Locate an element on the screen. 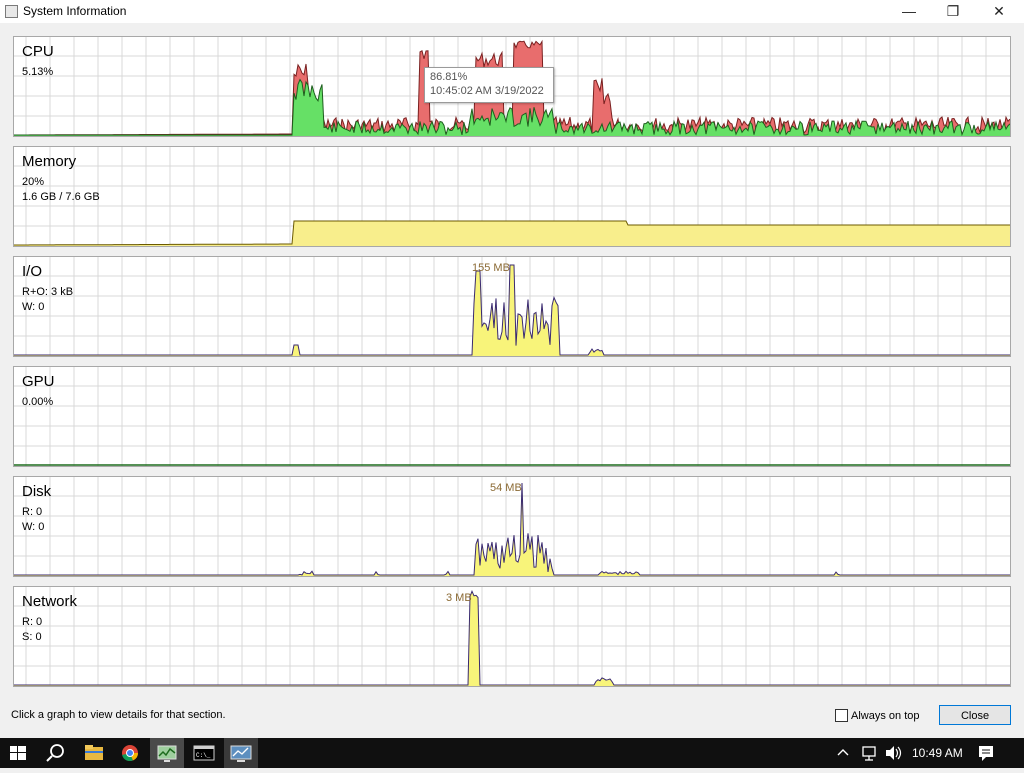  network-chart is located at coordinates (512, 636).